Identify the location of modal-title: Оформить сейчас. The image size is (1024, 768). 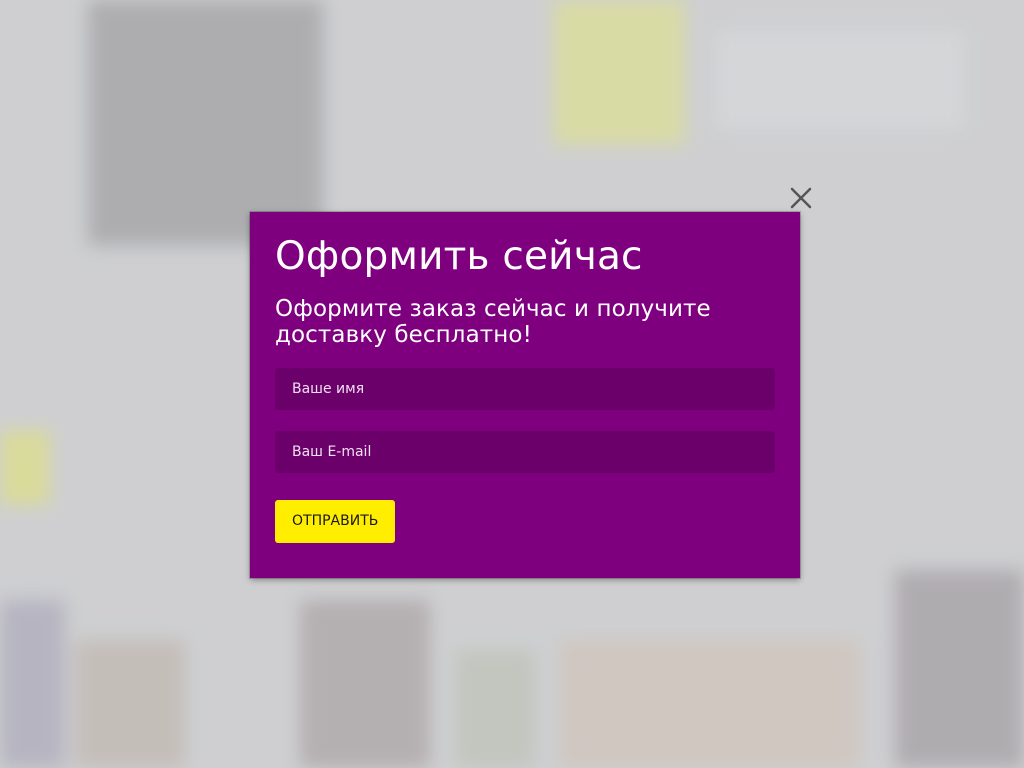
(459, 256).